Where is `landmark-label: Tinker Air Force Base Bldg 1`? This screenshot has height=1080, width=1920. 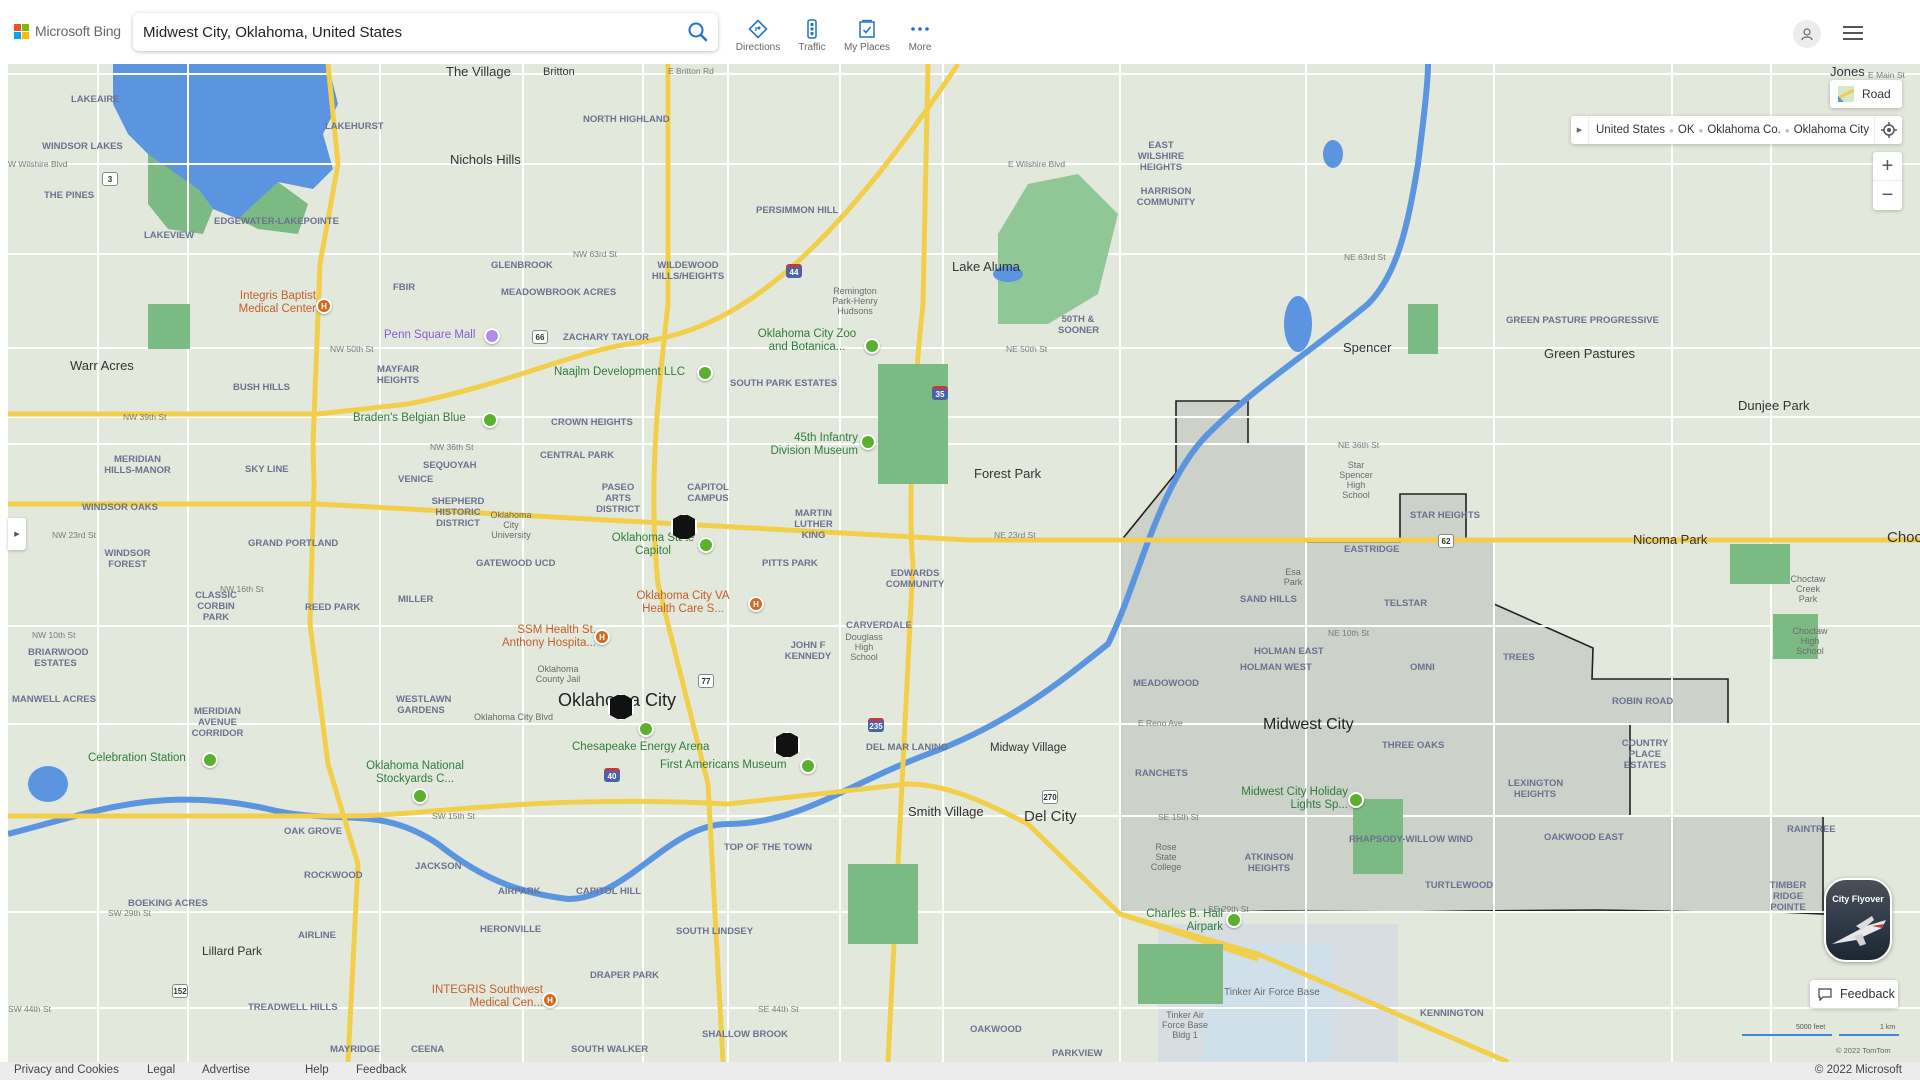 landmark-label: Tinker Air Force Base Bldg 1 is located at coordinates (1185, 1025).